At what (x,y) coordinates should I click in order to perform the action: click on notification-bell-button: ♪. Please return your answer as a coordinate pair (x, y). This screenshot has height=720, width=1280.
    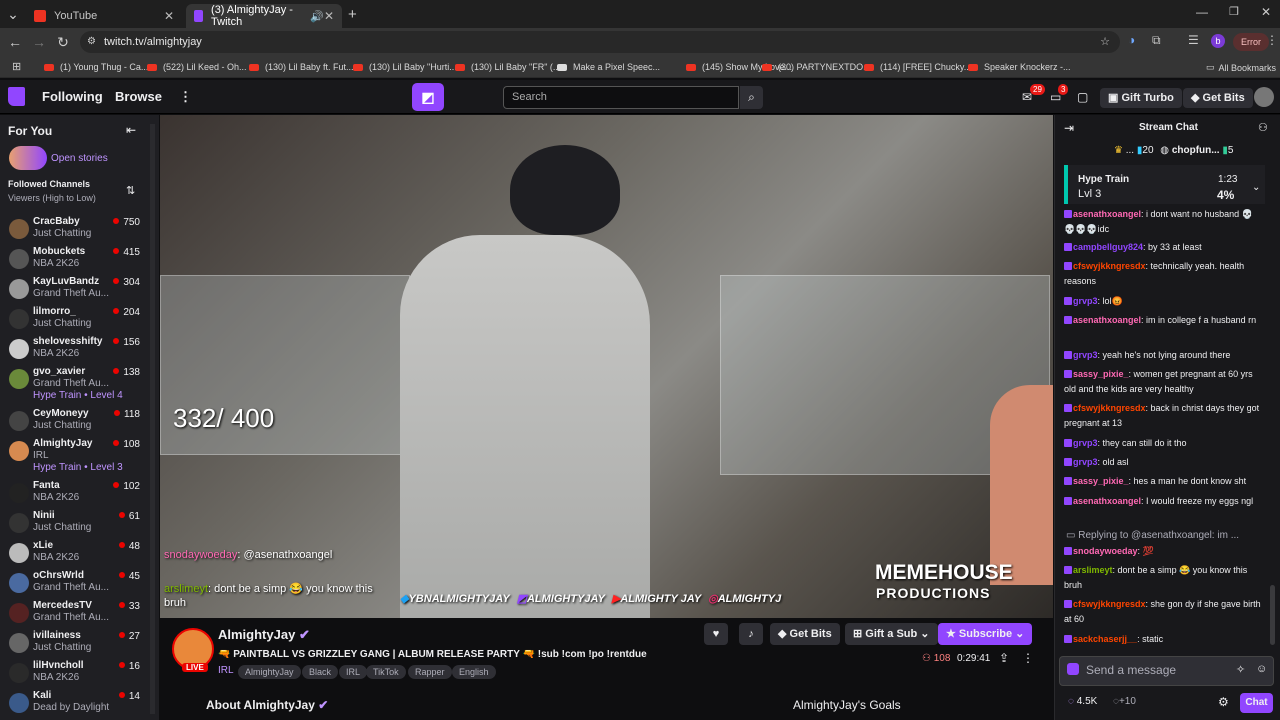
    Looking at the image, I should click on (751, 634).